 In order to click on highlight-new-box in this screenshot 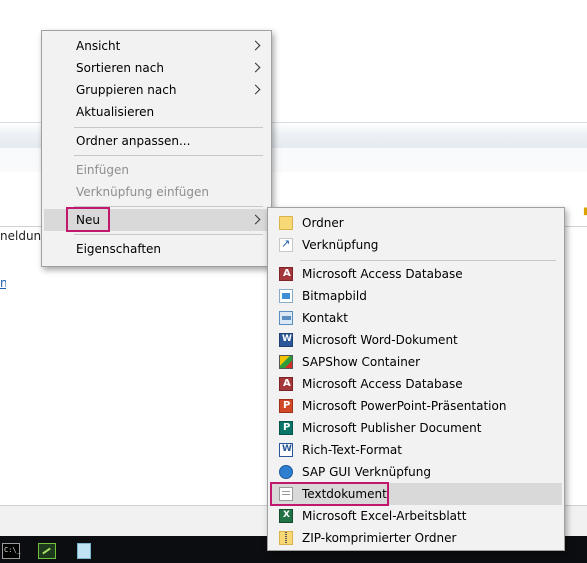, I will do `click(88, 219)`.